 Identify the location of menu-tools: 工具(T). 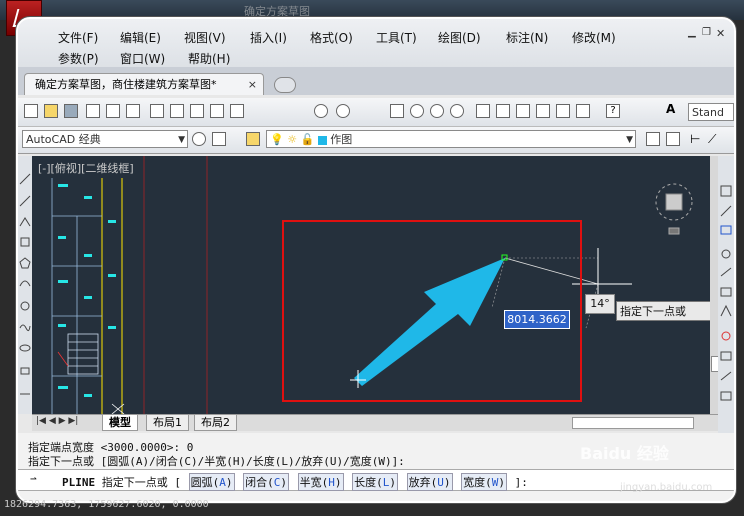
(396, 37).